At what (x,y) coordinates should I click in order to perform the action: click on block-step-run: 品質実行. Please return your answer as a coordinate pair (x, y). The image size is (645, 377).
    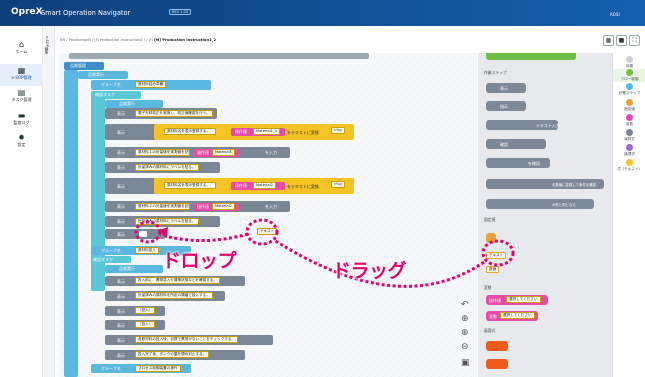
    Looking at the image, I should click on (134, 104).